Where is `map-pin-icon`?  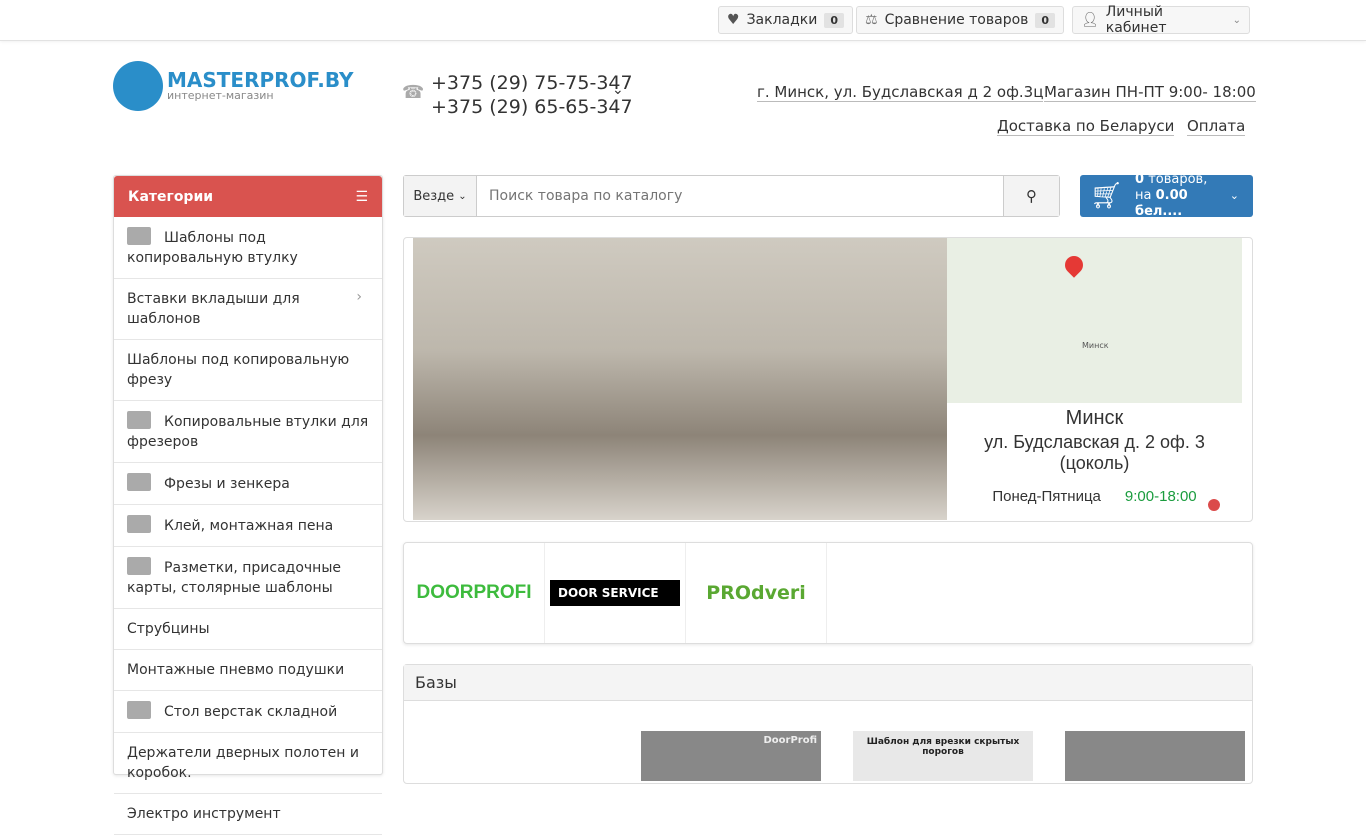
map-pin-icon is located at coordinates (1074, 265).